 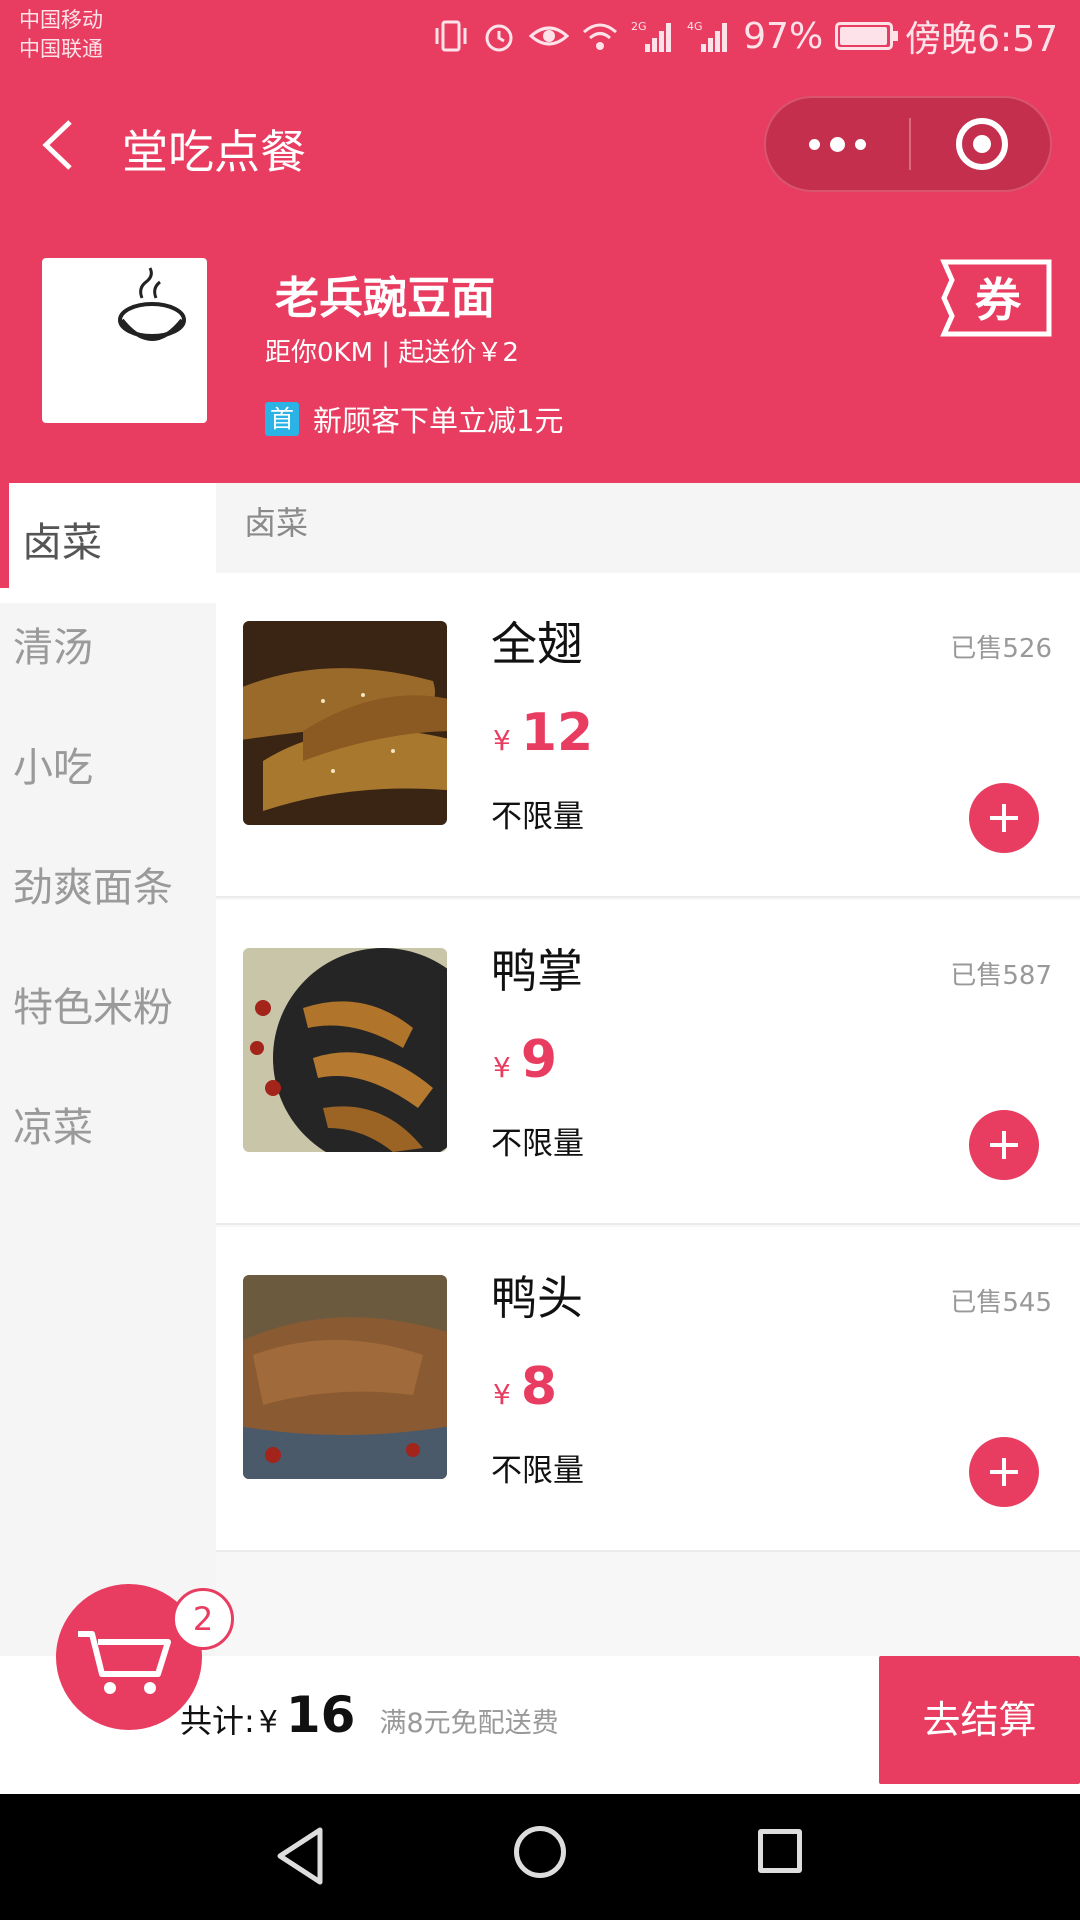 What do you see at coordinates (61, 145) in the screenshot?
I see `back-arrow-icon` at bounding box center [61, 145].